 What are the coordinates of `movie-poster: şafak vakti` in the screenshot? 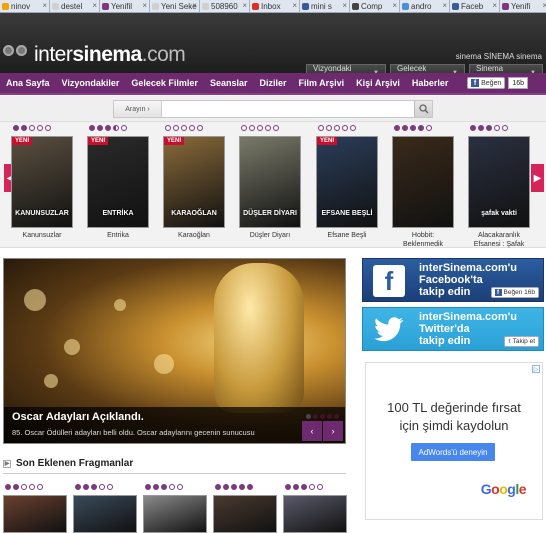 It's located at (499, 182).